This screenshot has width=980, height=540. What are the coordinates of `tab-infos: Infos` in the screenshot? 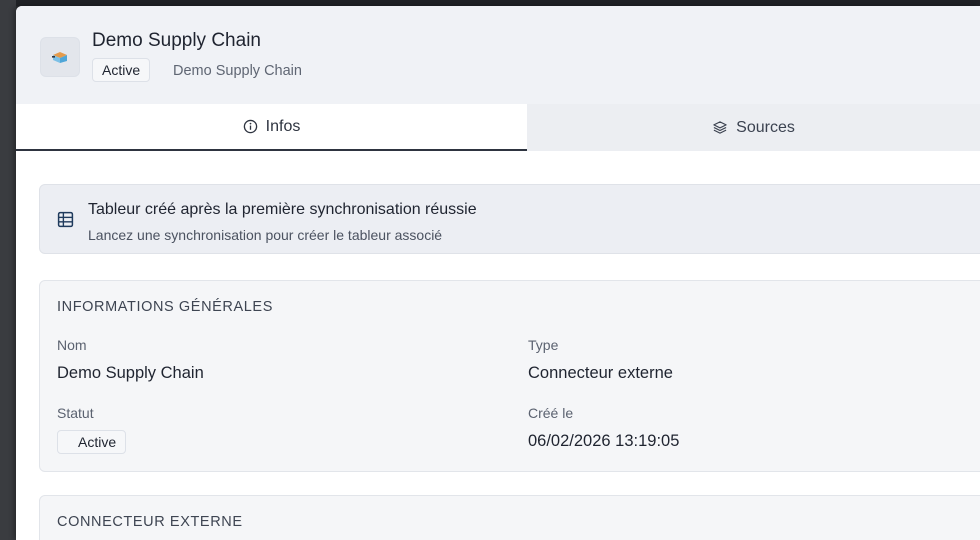 It's located at (271, 127).